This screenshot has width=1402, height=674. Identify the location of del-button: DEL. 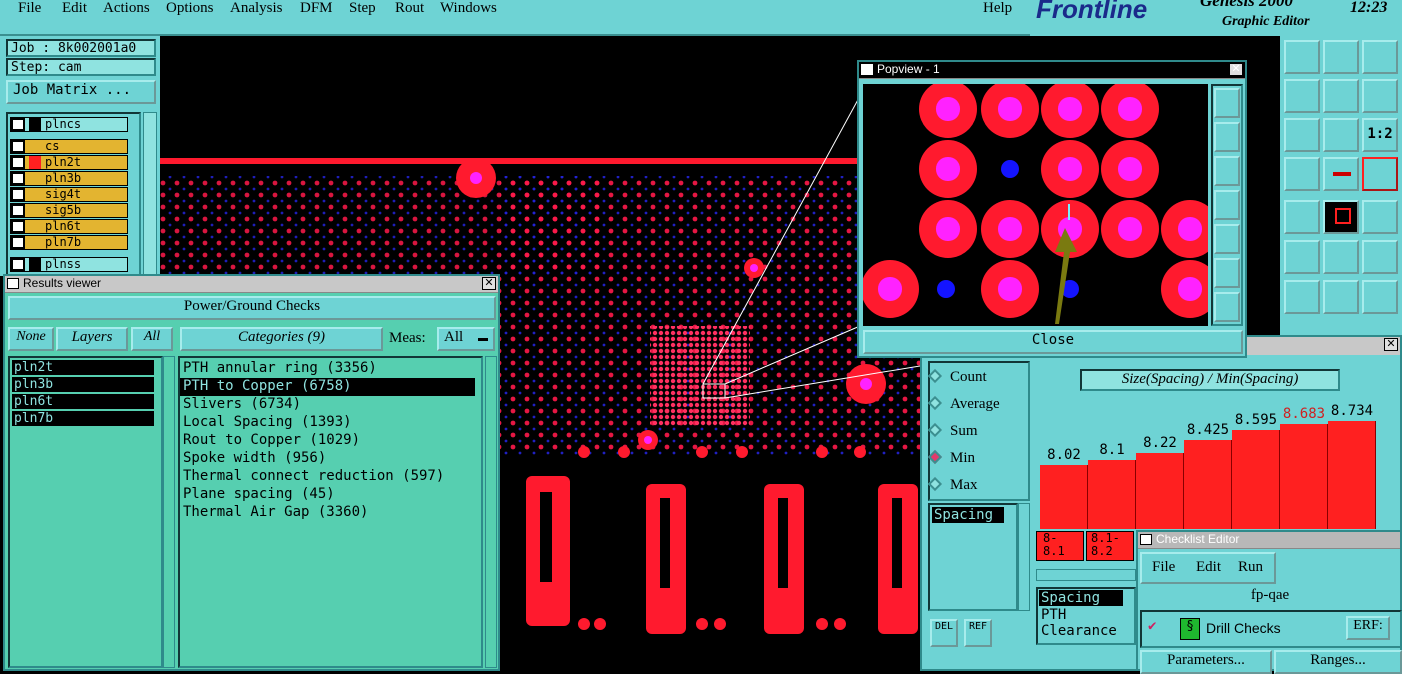
(944, 633).